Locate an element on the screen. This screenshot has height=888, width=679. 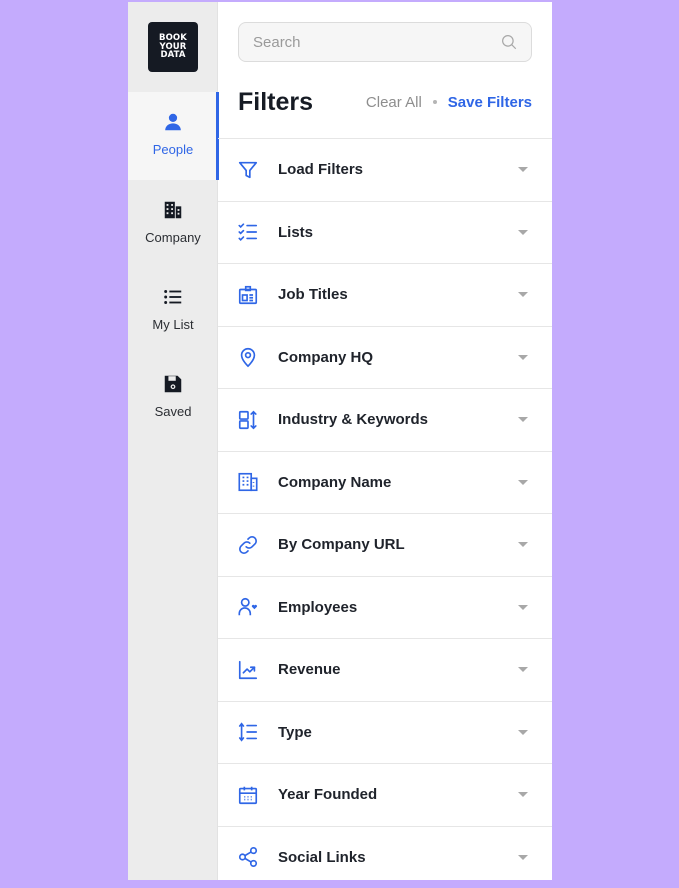
filter-label: Year Founded is located at coordinates (398, 794).